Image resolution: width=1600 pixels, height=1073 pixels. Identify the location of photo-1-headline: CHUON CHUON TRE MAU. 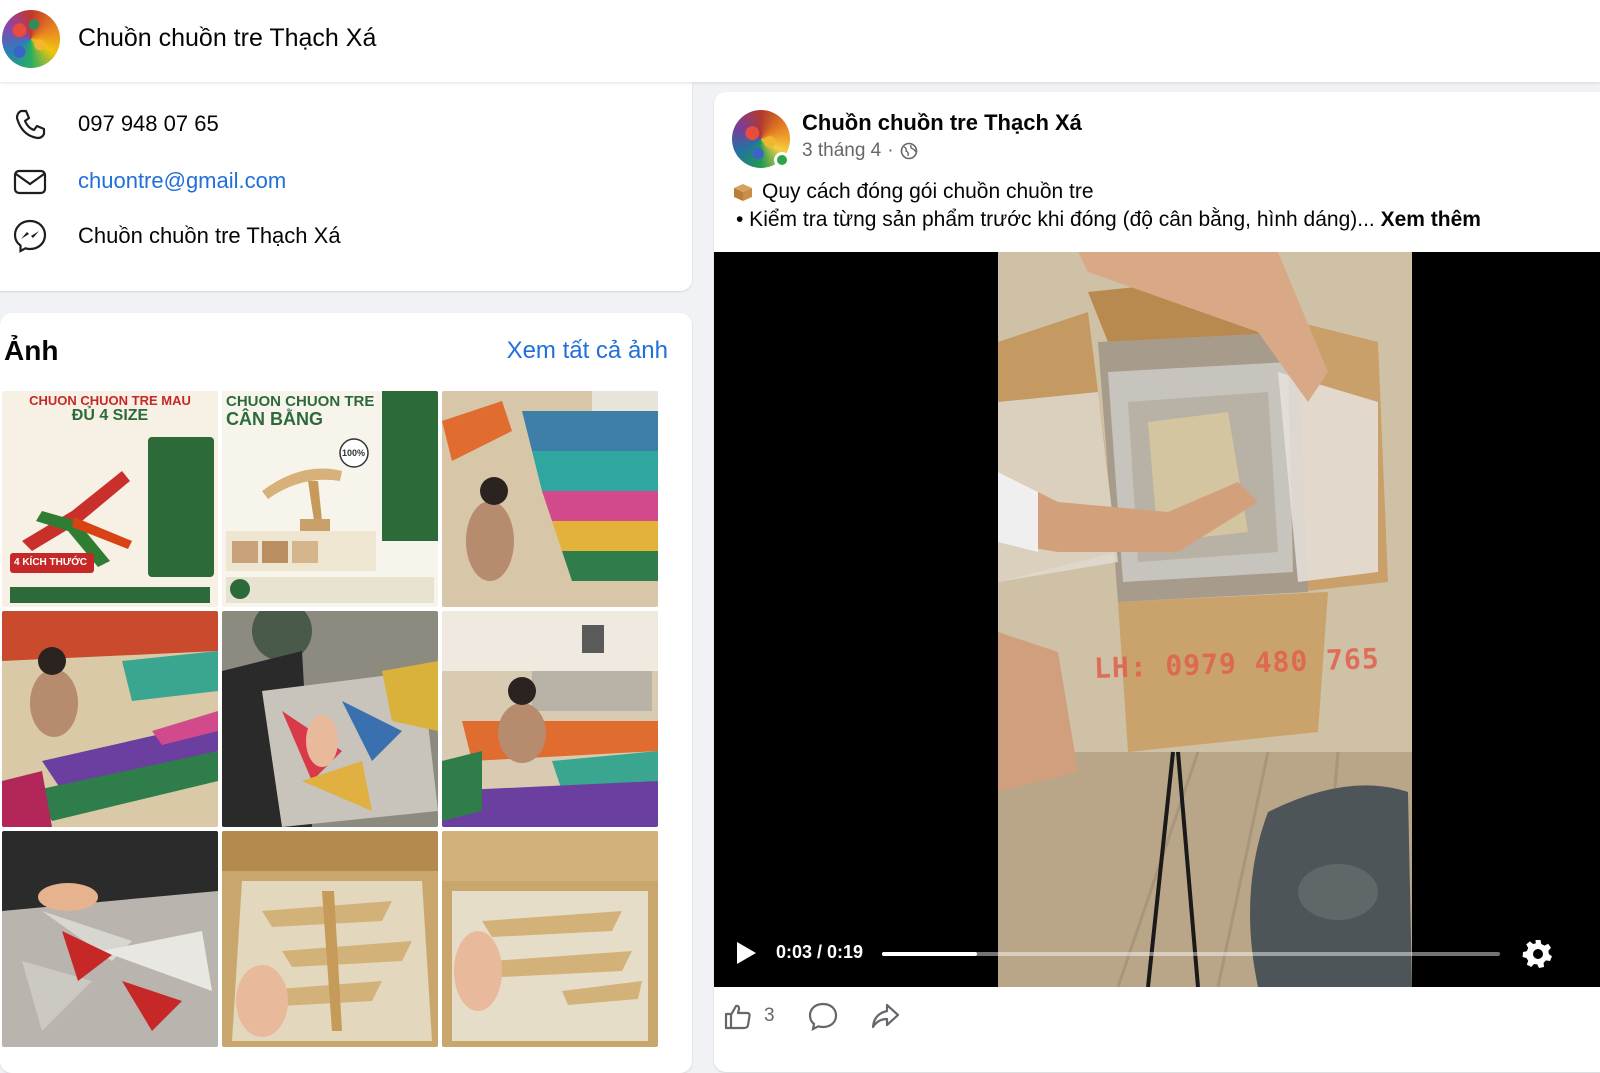
(110, 400).